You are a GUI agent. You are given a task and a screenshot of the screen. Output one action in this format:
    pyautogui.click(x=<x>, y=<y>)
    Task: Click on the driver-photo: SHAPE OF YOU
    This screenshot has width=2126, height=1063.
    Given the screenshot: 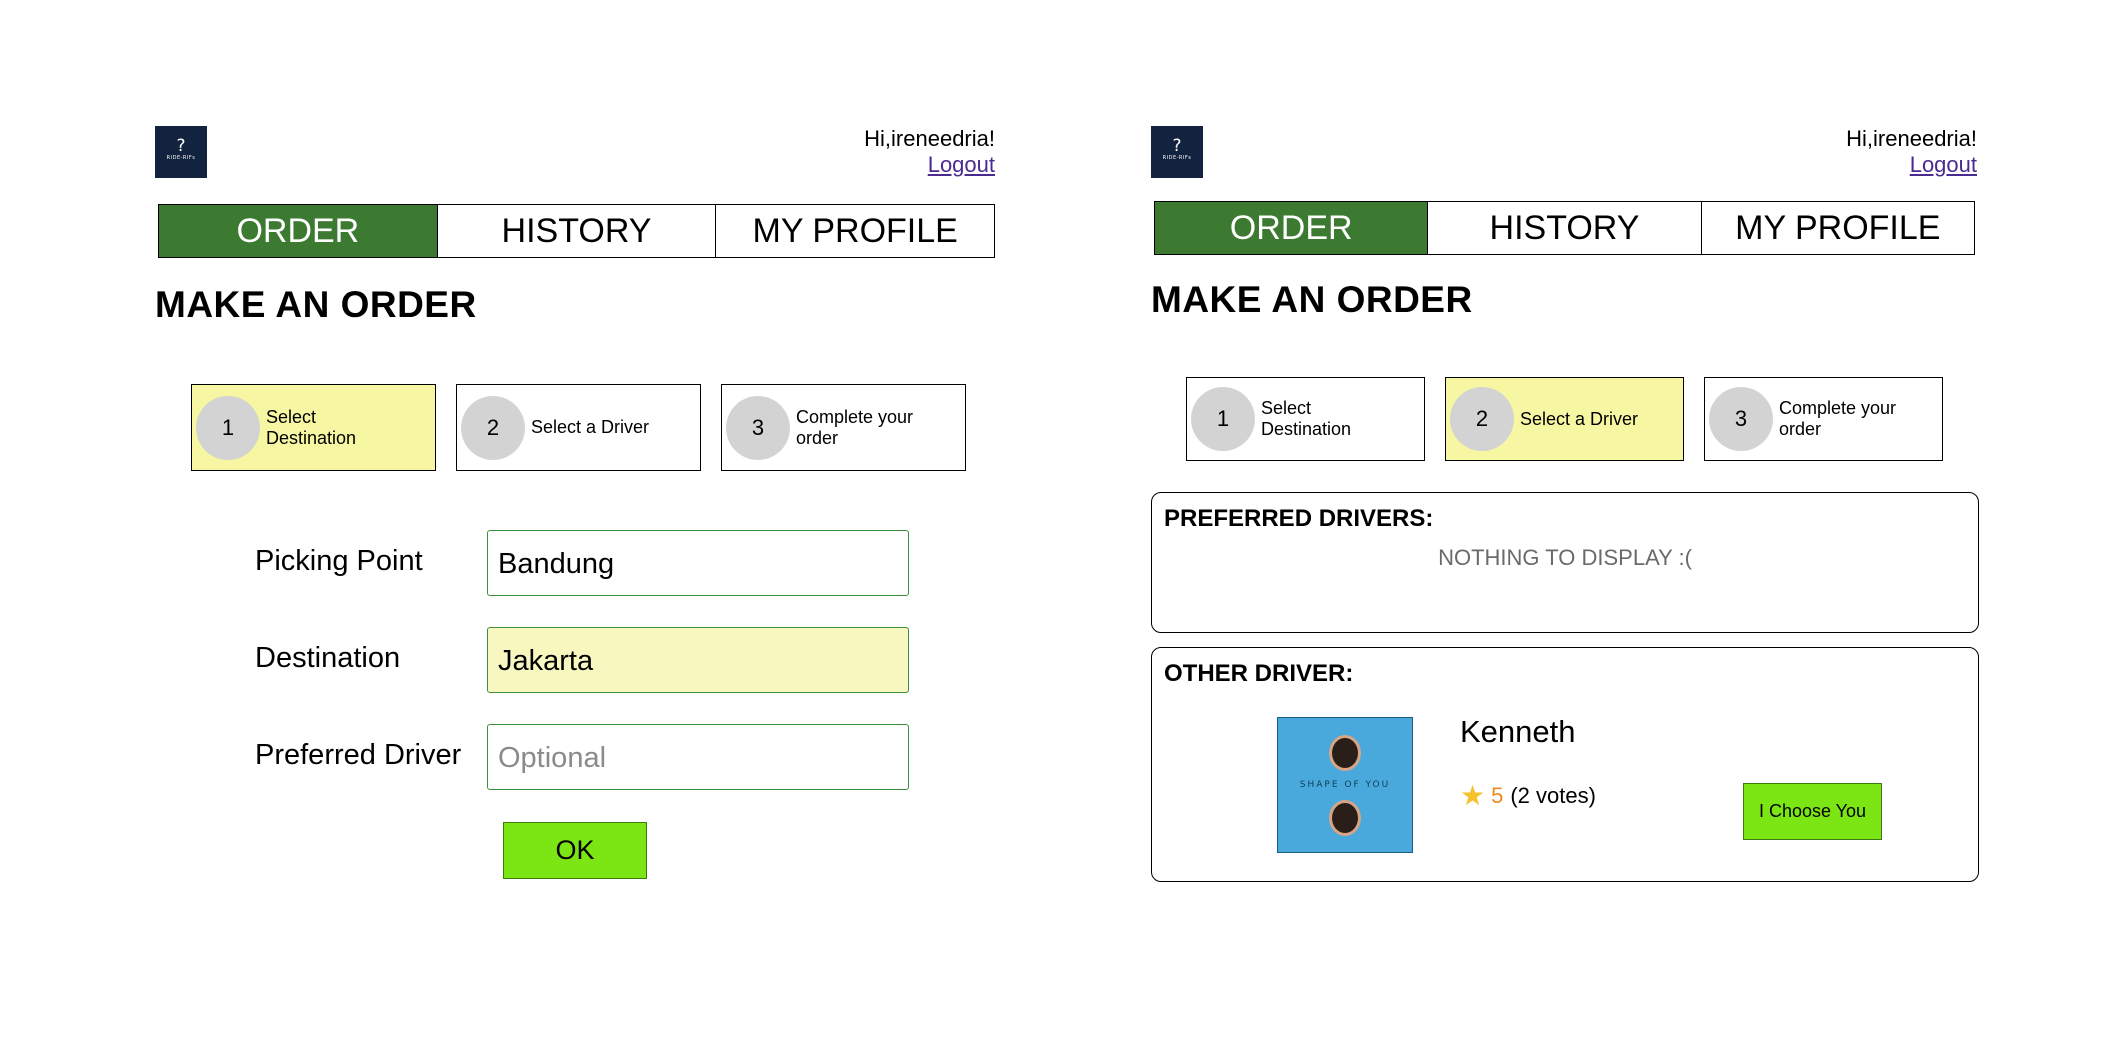 What is the action you would take?
    pyautogui.click(x=1345, y=785)
    